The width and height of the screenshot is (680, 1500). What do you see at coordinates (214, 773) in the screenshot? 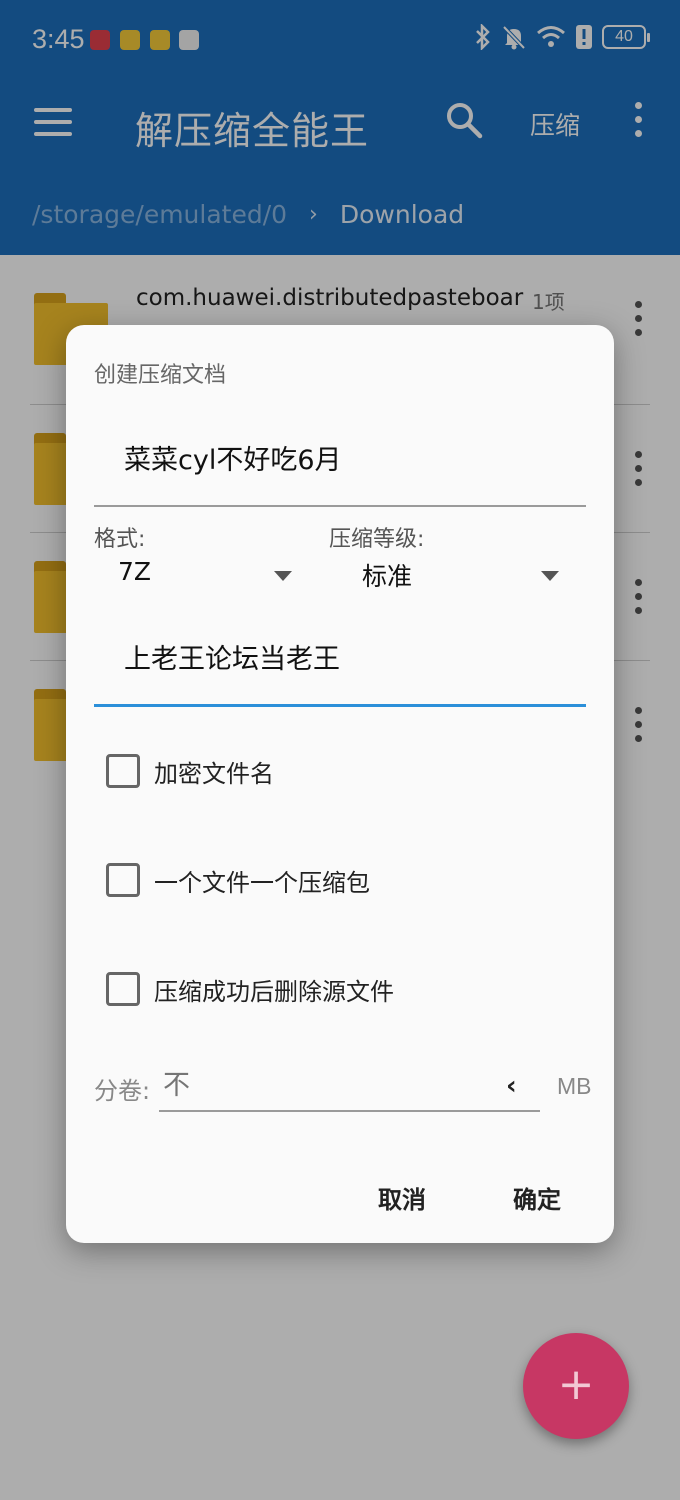
I see `option-label: 加密文件名` at bounding box center [214, 773].